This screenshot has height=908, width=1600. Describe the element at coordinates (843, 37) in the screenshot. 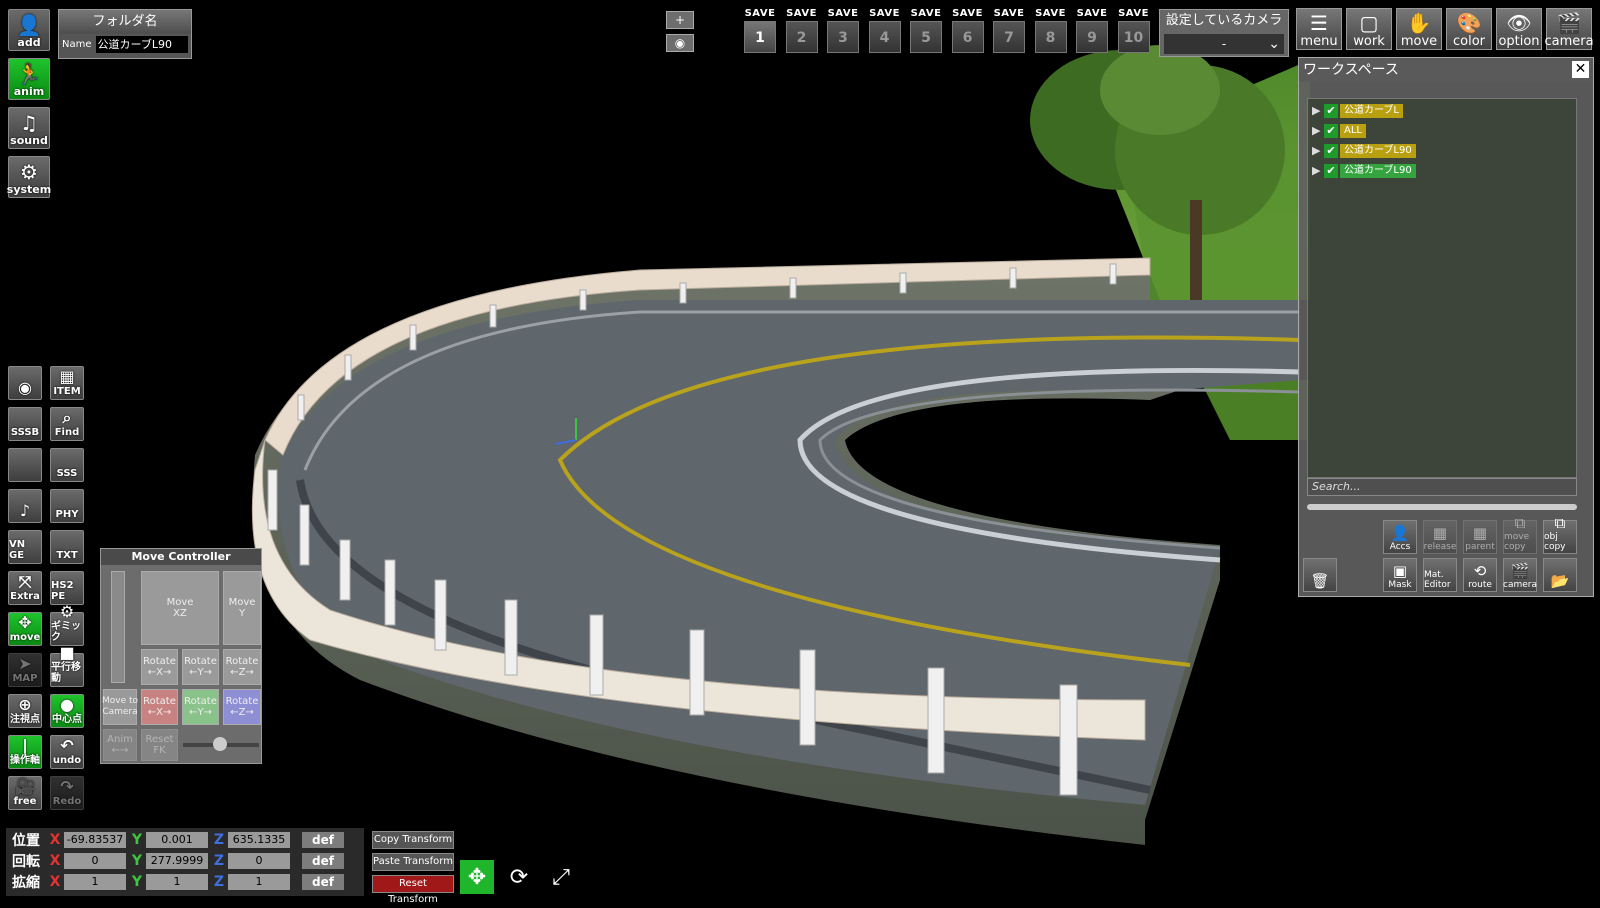

I see `clapperboard-icon: 3` at that location.